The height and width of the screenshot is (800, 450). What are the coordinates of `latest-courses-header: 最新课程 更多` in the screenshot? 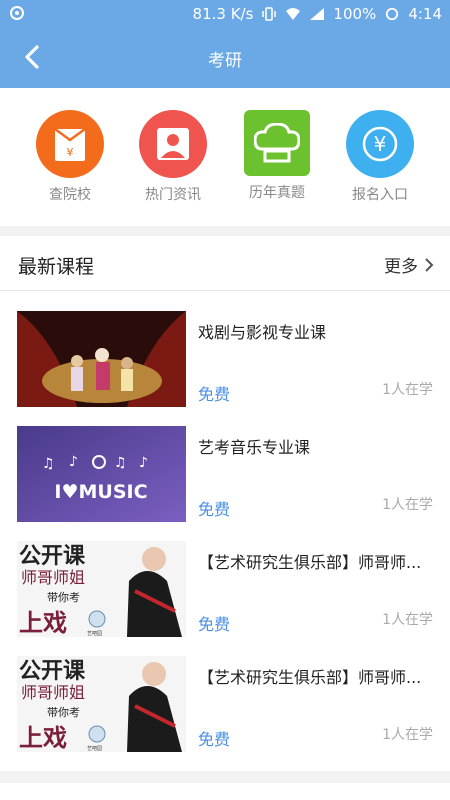 It's located at (225, 263).